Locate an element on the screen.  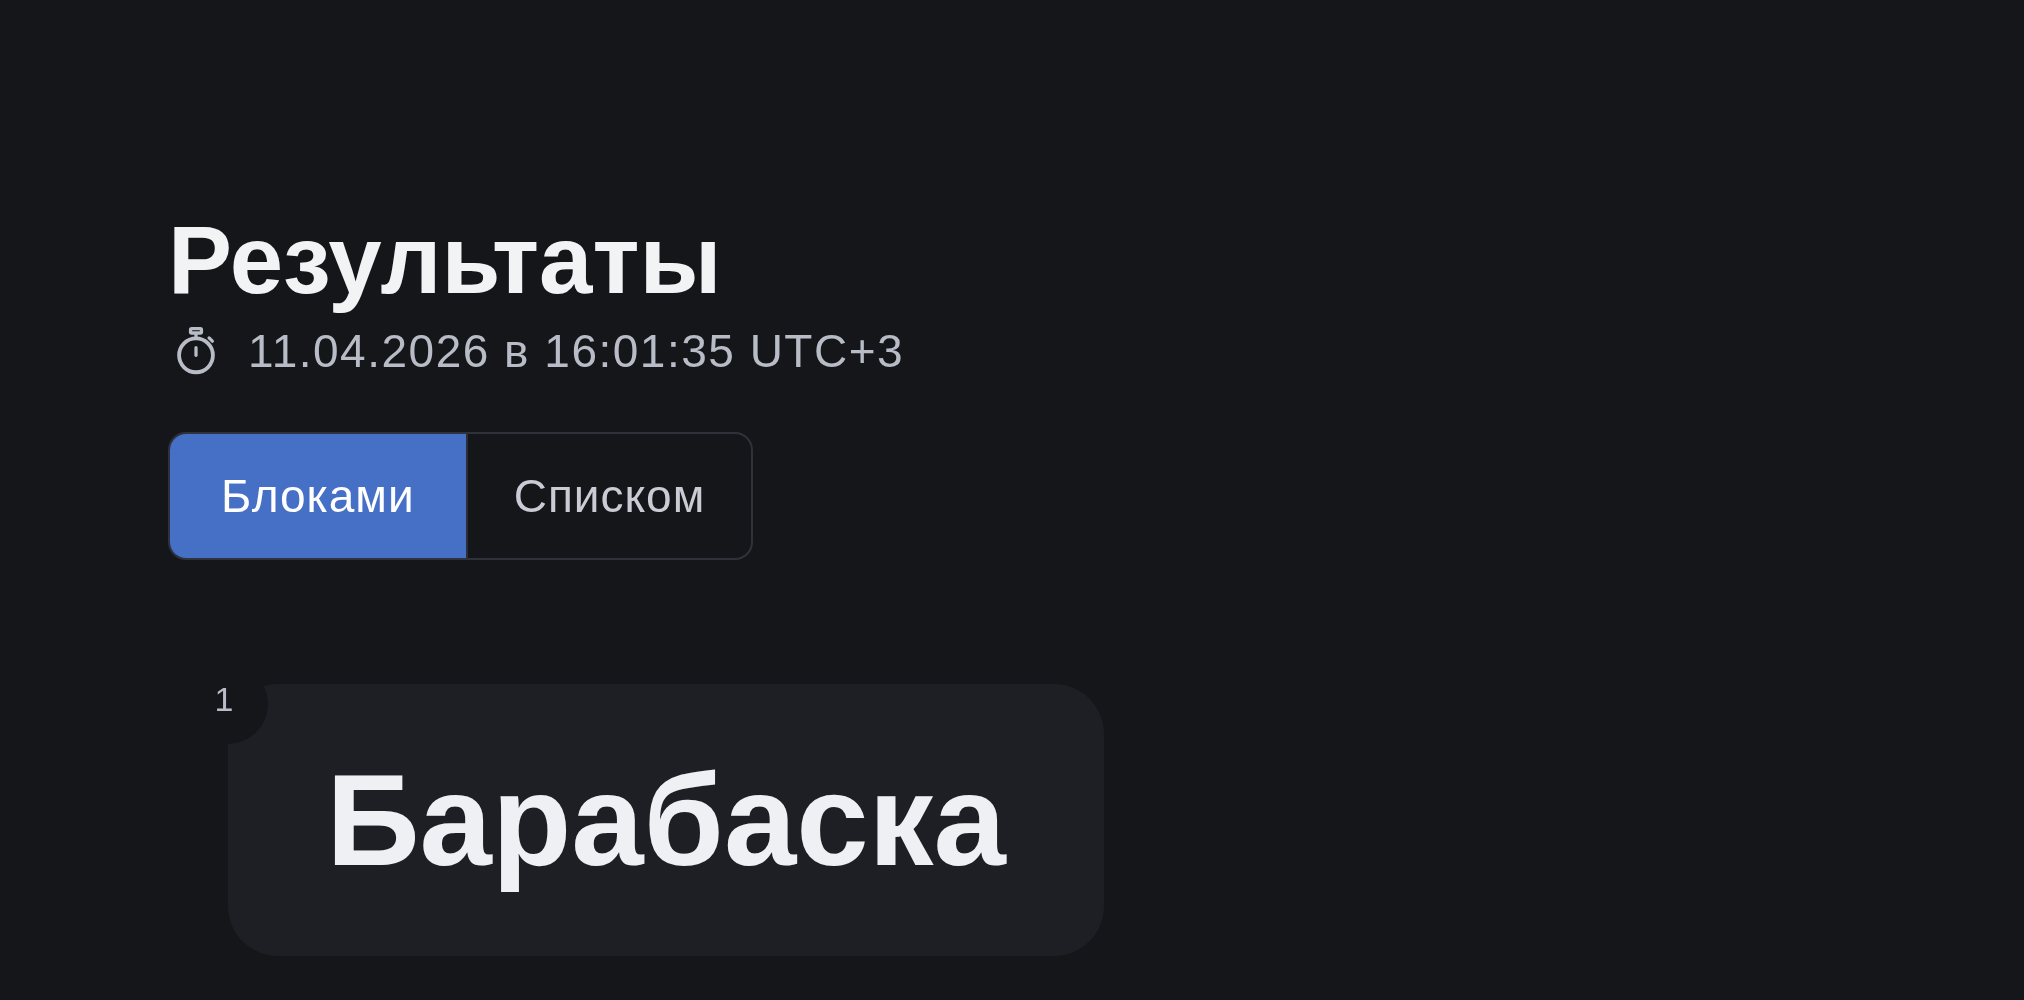
result-name: Барабаска is located at coordinates (666, 820).